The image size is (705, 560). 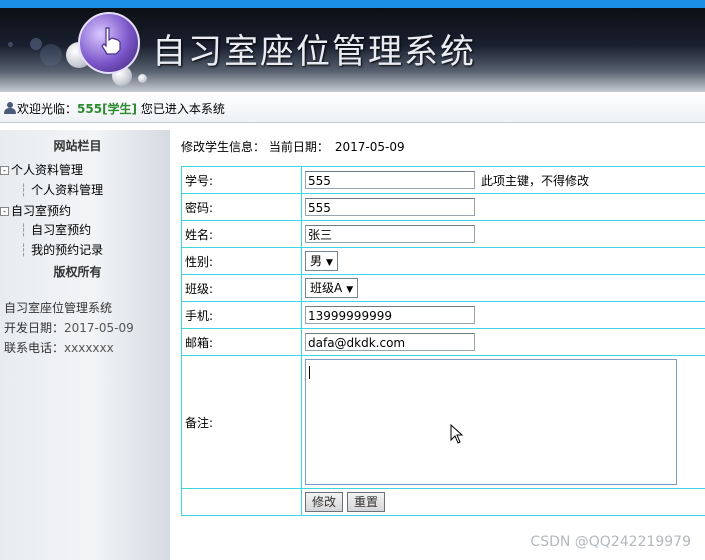 I want to click on email-label: 邮箱:, so click(x=241, y=342).